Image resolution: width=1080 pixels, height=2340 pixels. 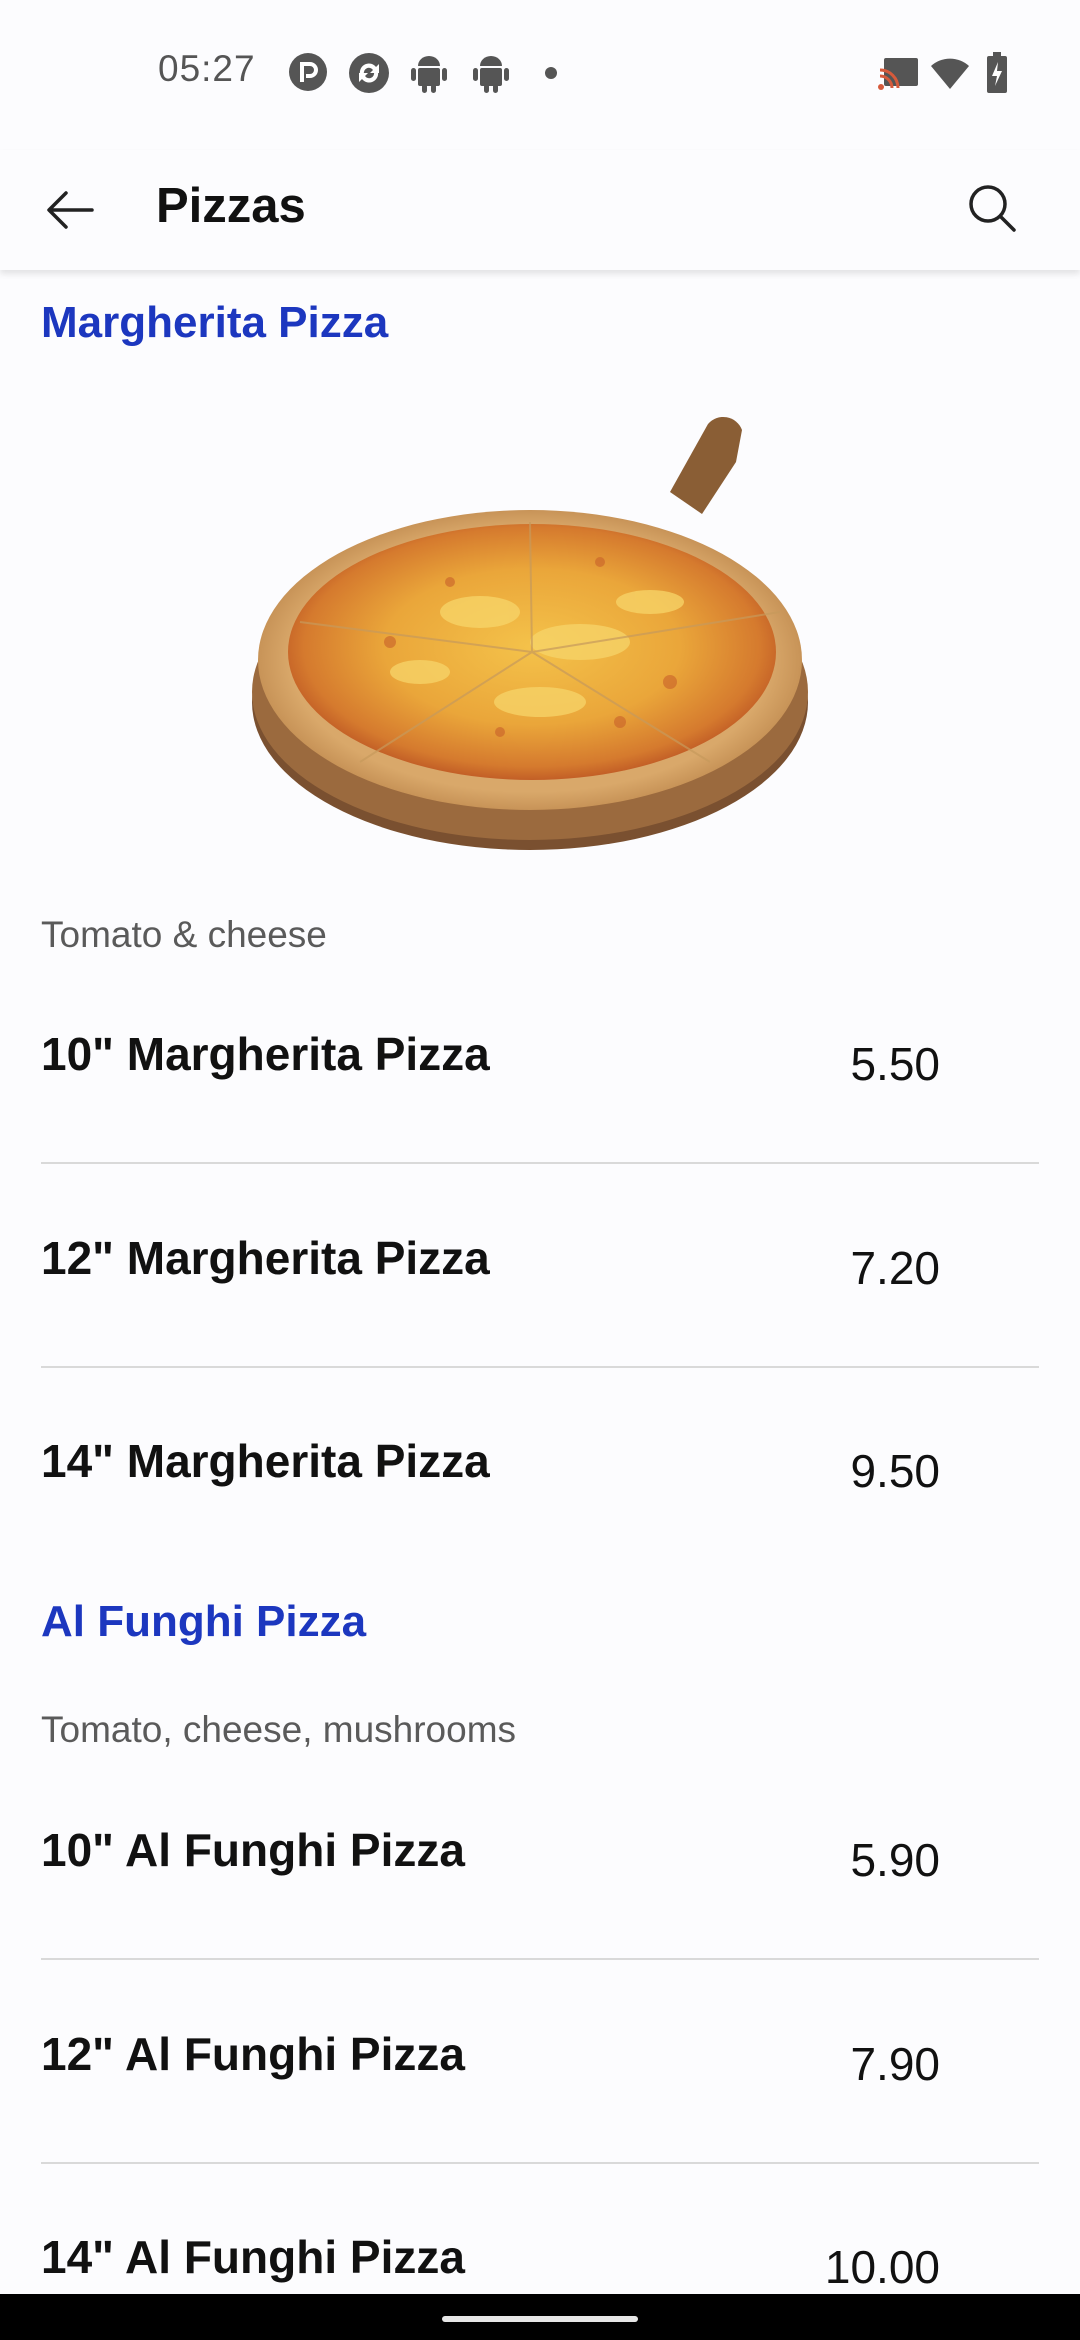 What do you see at coordinates (997, 75) in the screenshot?
I see `battery-charging-icon` at bounding box center [997, 75].